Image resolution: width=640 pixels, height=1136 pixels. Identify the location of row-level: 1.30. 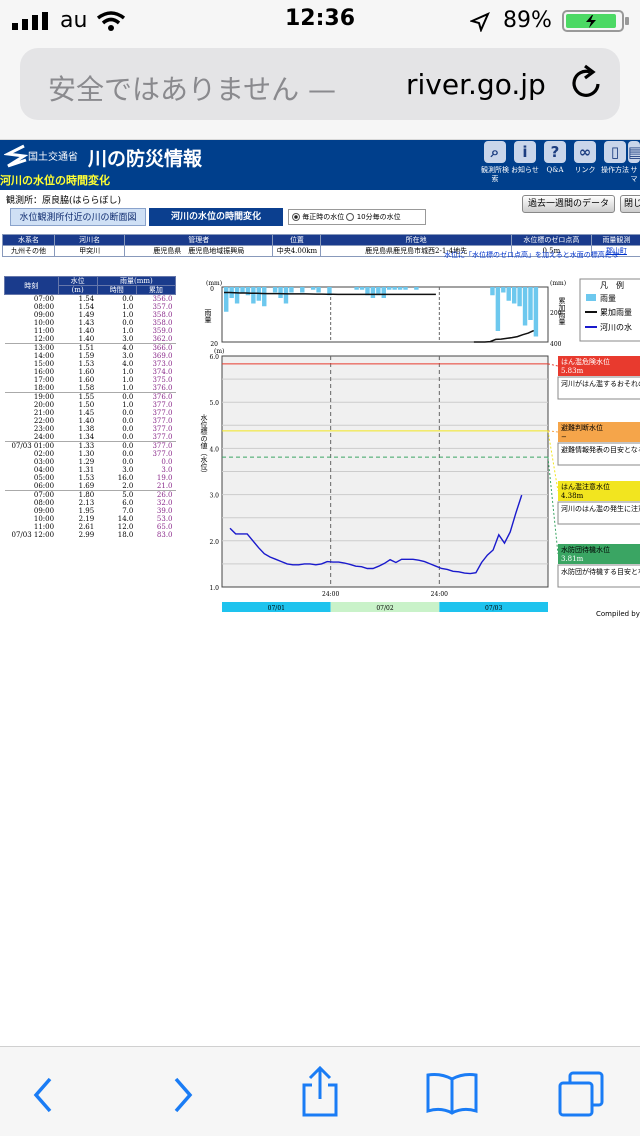
(86, 454).